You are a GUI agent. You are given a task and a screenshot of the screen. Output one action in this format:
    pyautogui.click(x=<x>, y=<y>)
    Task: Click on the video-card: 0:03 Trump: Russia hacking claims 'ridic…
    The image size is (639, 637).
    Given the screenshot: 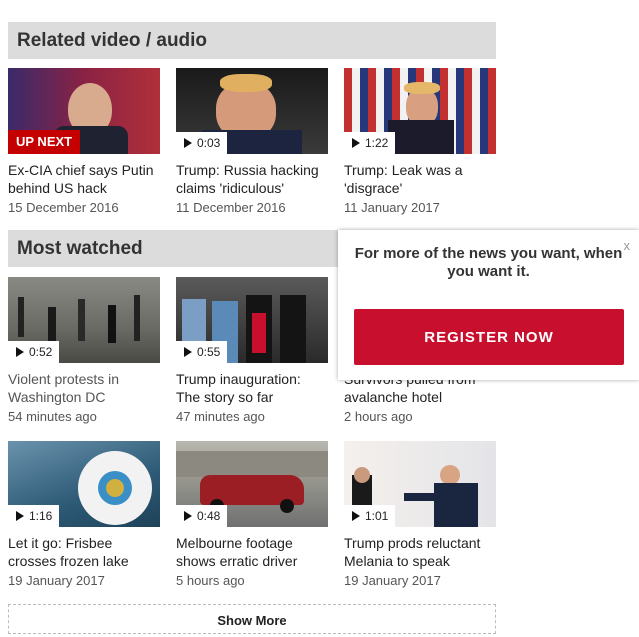 What is the action you would take?
    pyautogui.click(x=252, y=141)
    